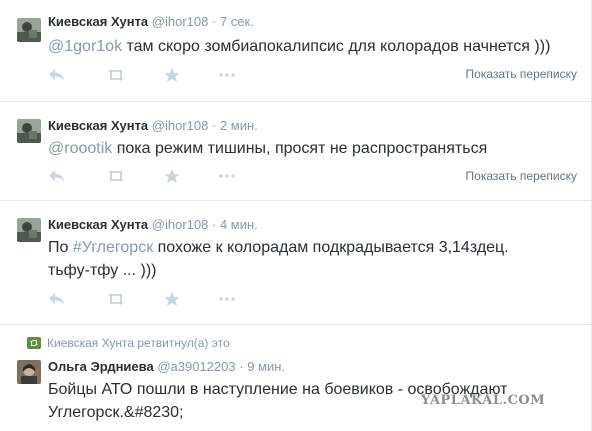  What do you see at coordinates (113, 247) in the screenshot?
I see `hashtag-link: #Углегорск` at bounding box center [113, 247].